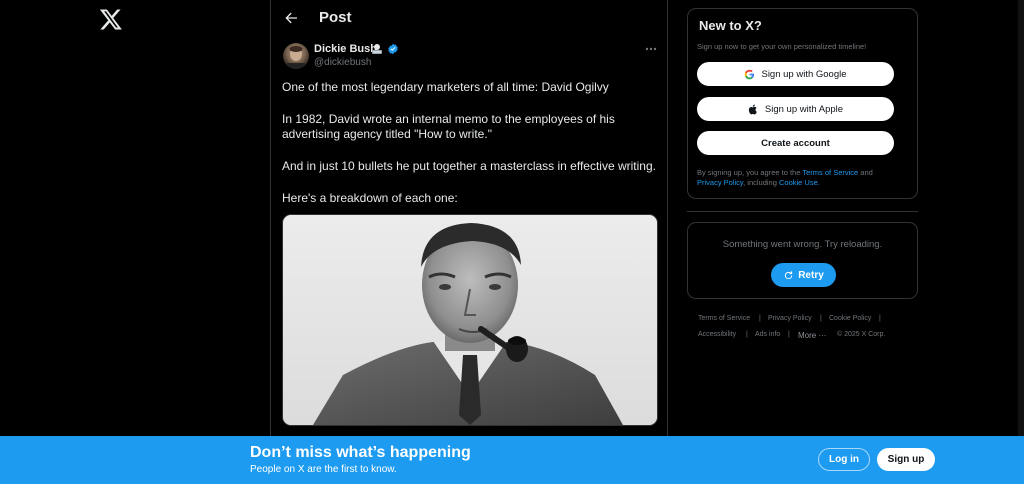  I want to click on retry-label: Retry, so click(811, 275).